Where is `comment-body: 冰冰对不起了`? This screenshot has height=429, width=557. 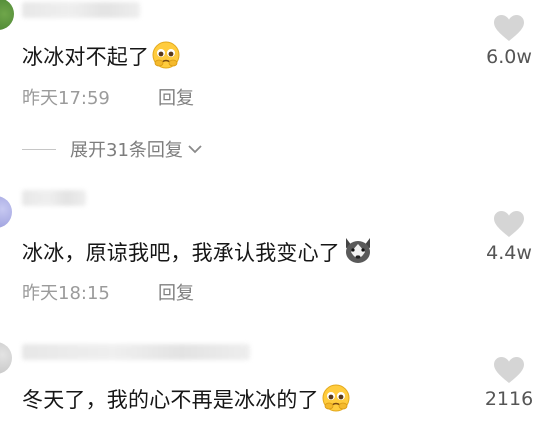 comment-body: 冰冰对不起了 is located at coordinates (86, 57).